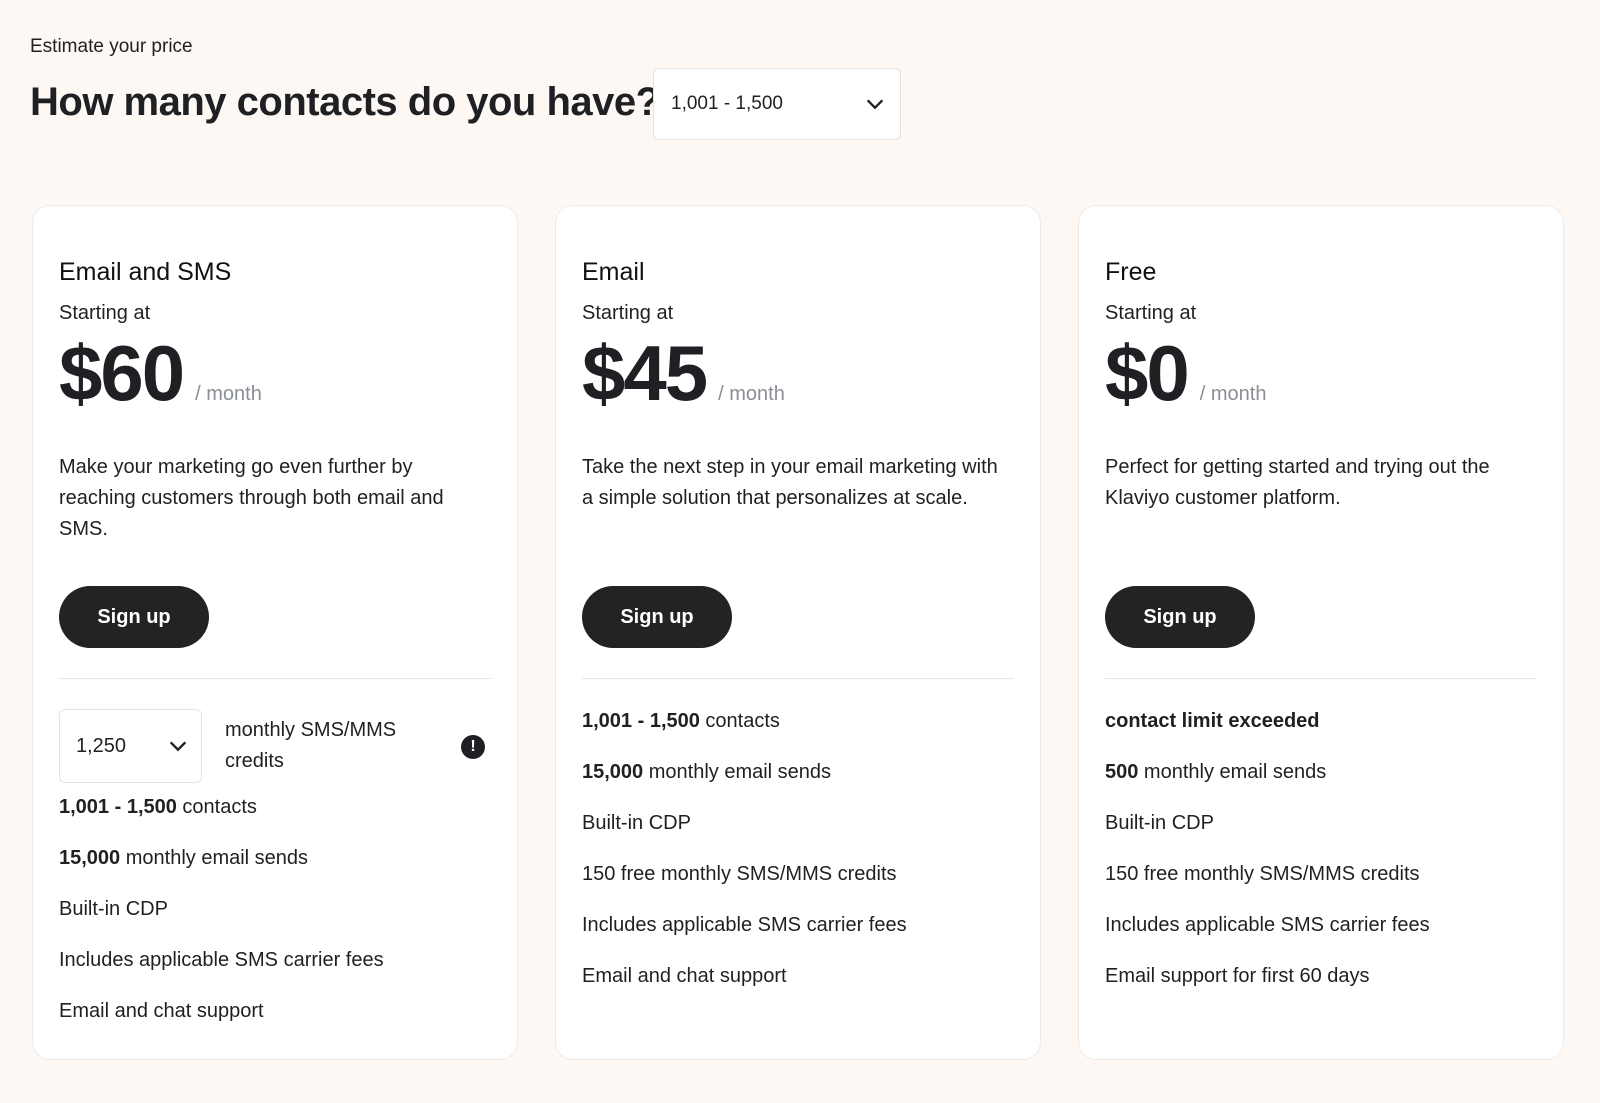 This screenshot has height=1103, width=1600. Describe the element at coordinates (345, 102) in the screenshot. I see `page-title: How many contacts do you have?` at that location.